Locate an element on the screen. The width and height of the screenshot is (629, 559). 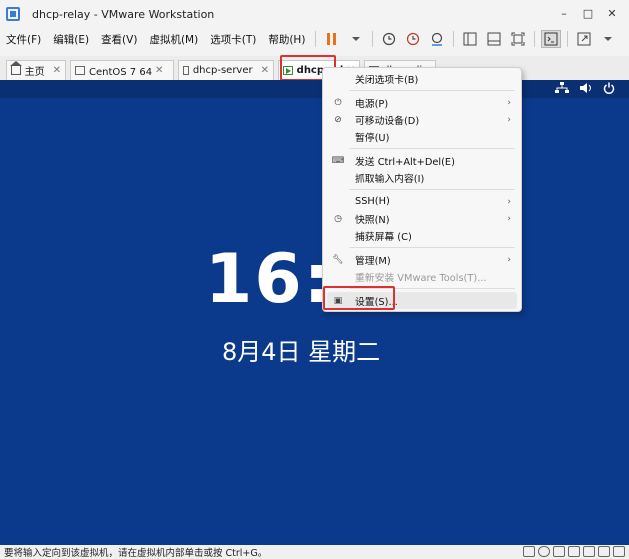
thumbnail-bar-button is located at coordinates (494, 39).